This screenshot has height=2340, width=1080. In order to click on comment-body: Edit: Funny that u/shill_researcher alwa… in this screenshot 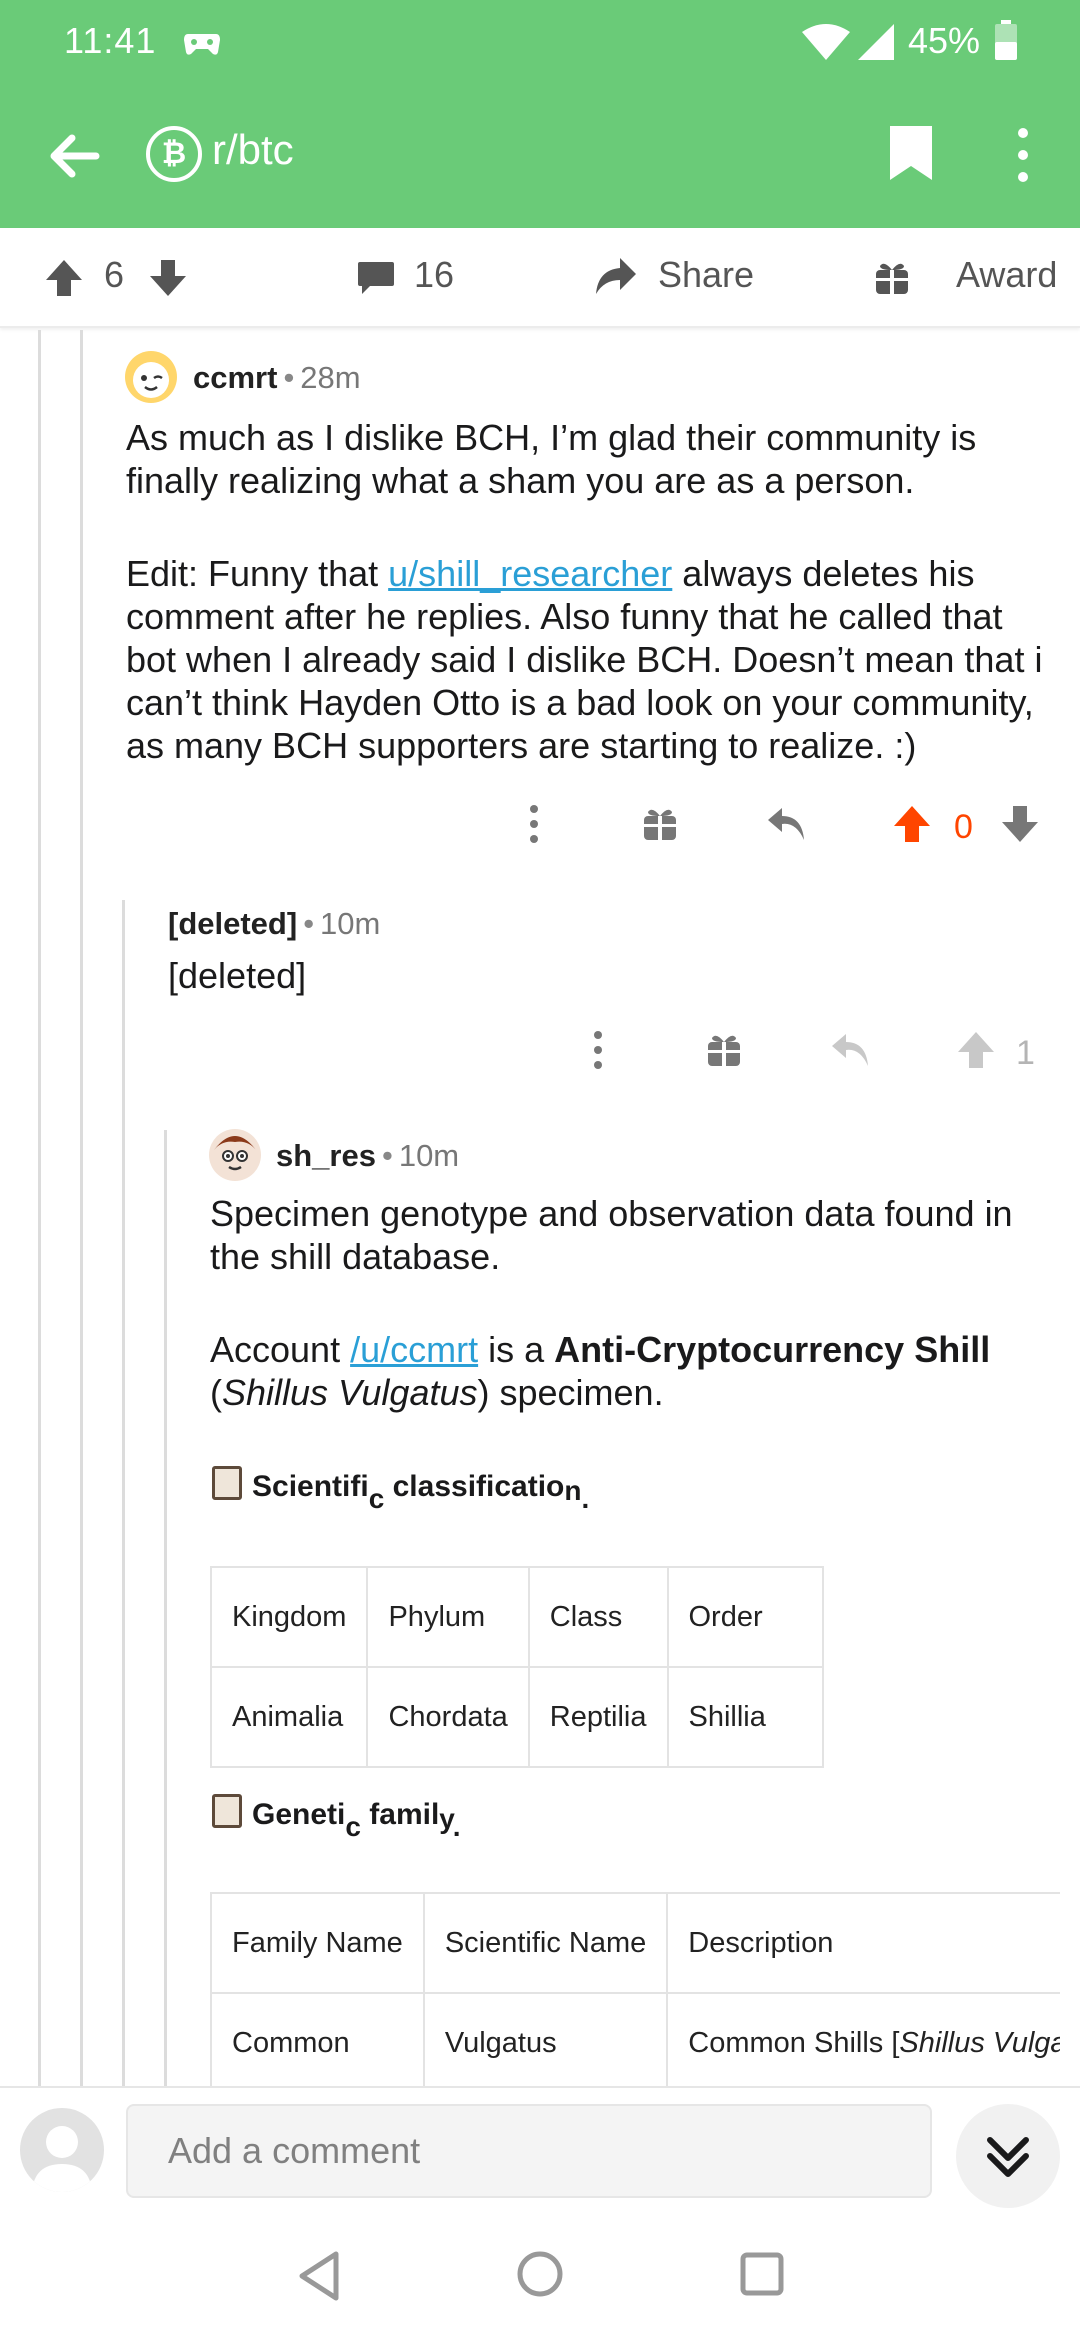, I will do `click(591, 659)`.